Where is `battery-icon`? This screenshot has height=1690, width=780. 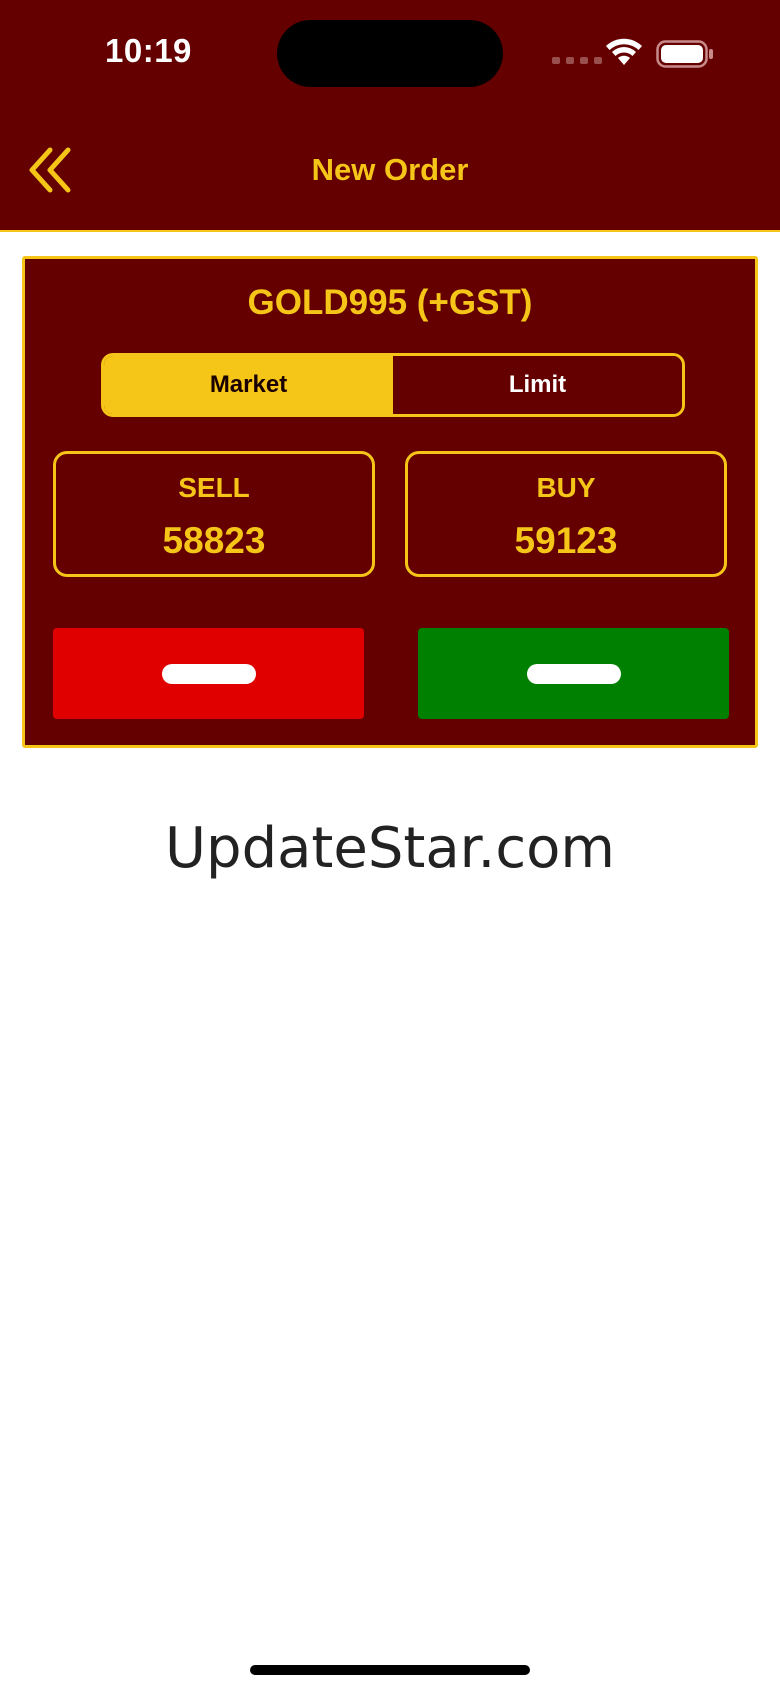 battery-icon is located at coordinates (684, 54).